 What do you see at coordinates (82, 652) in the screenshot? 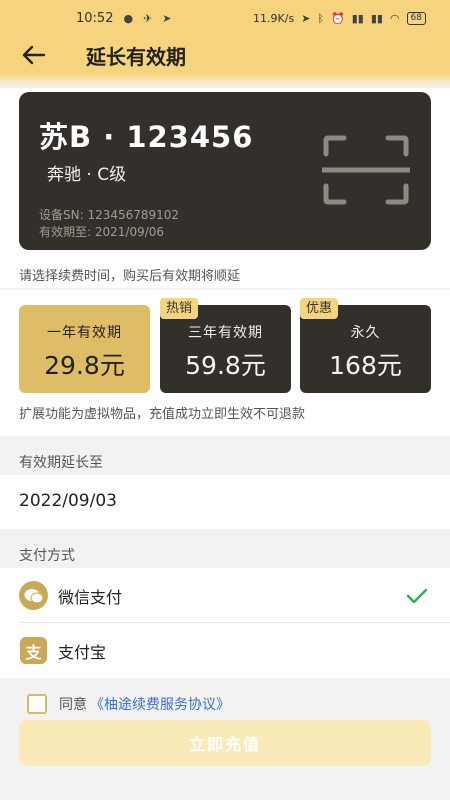
I see `payment-name: 支付宝` at bounding box center [82, 652].